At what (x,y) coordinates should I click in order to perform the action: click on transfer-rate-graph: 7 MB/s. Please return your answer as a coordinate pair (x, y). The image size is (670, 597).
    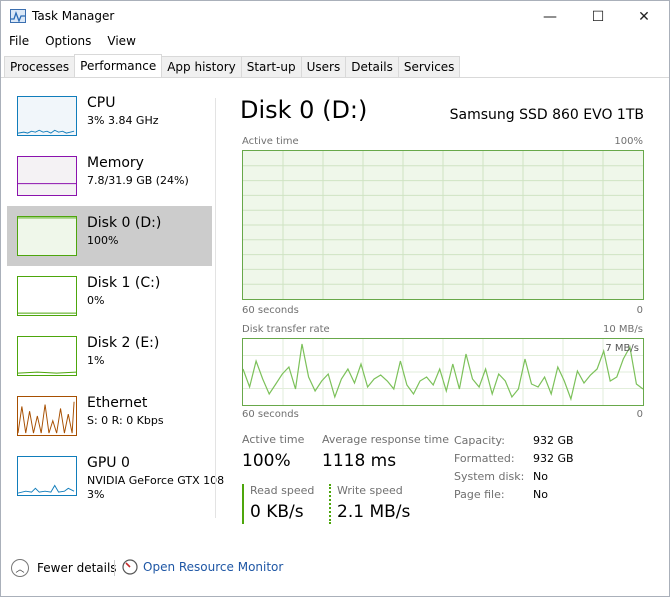
    Looking at the image, I should click on (443, 372).